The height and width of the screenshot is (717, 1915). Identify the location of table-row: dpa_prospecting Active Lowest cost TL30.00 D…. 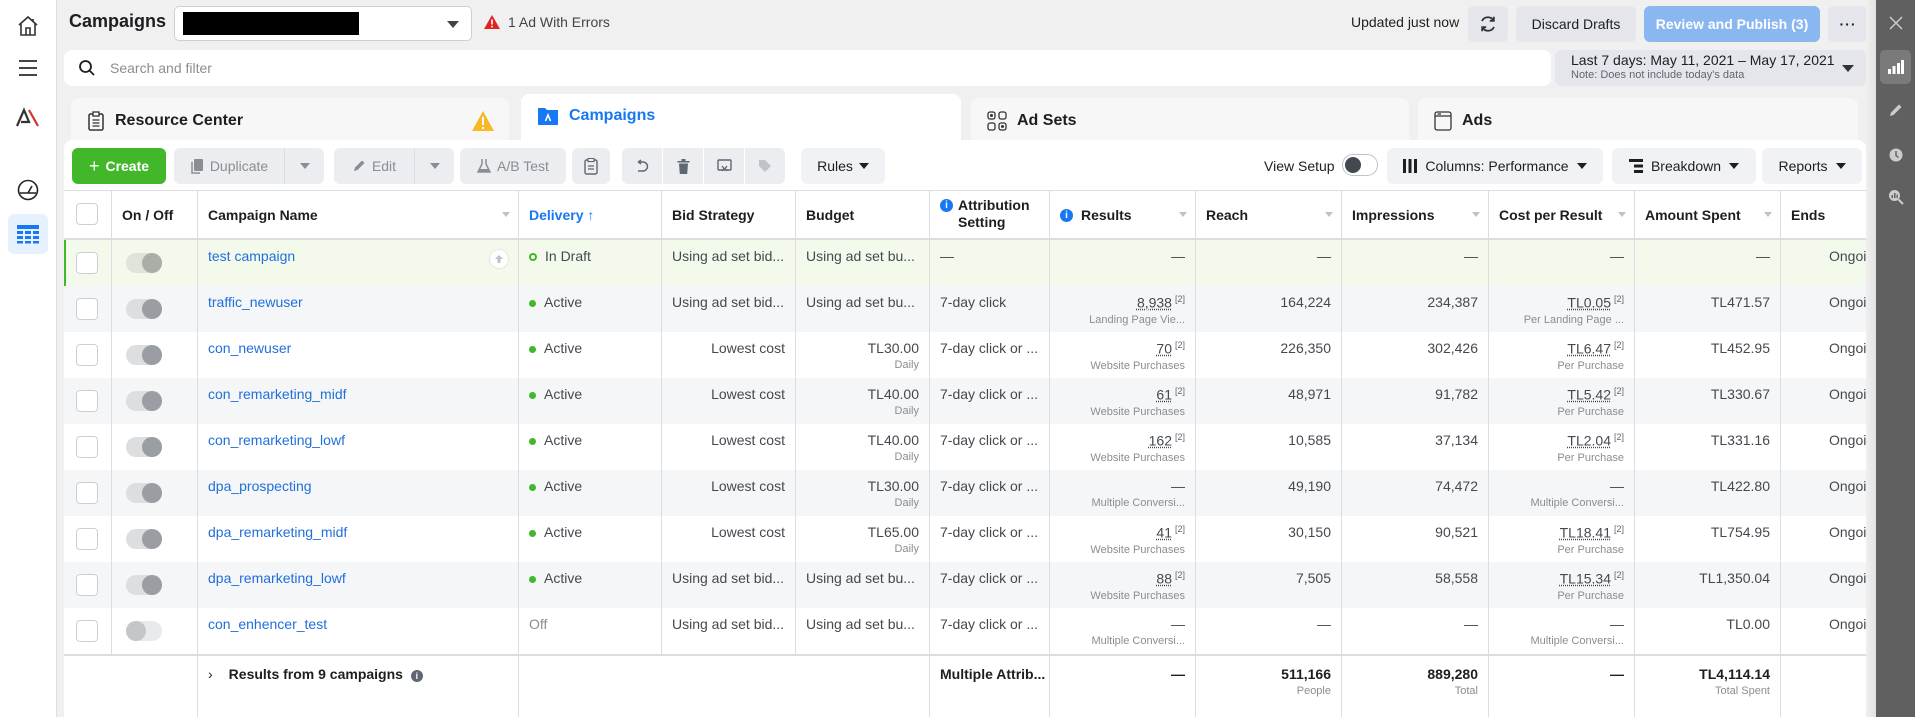
(965, 493).